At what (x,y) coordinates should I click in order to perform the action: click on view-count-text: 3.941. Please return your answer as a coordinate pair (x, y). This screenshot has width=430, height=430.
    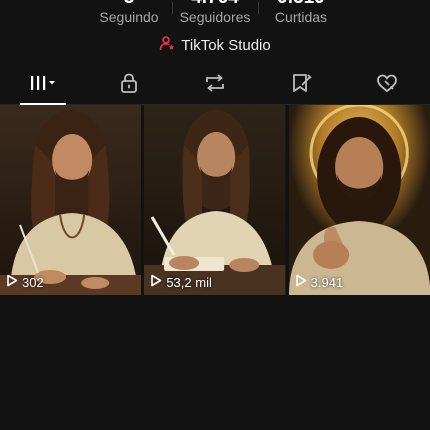
    Looking at the image, I should click on (327, 282).